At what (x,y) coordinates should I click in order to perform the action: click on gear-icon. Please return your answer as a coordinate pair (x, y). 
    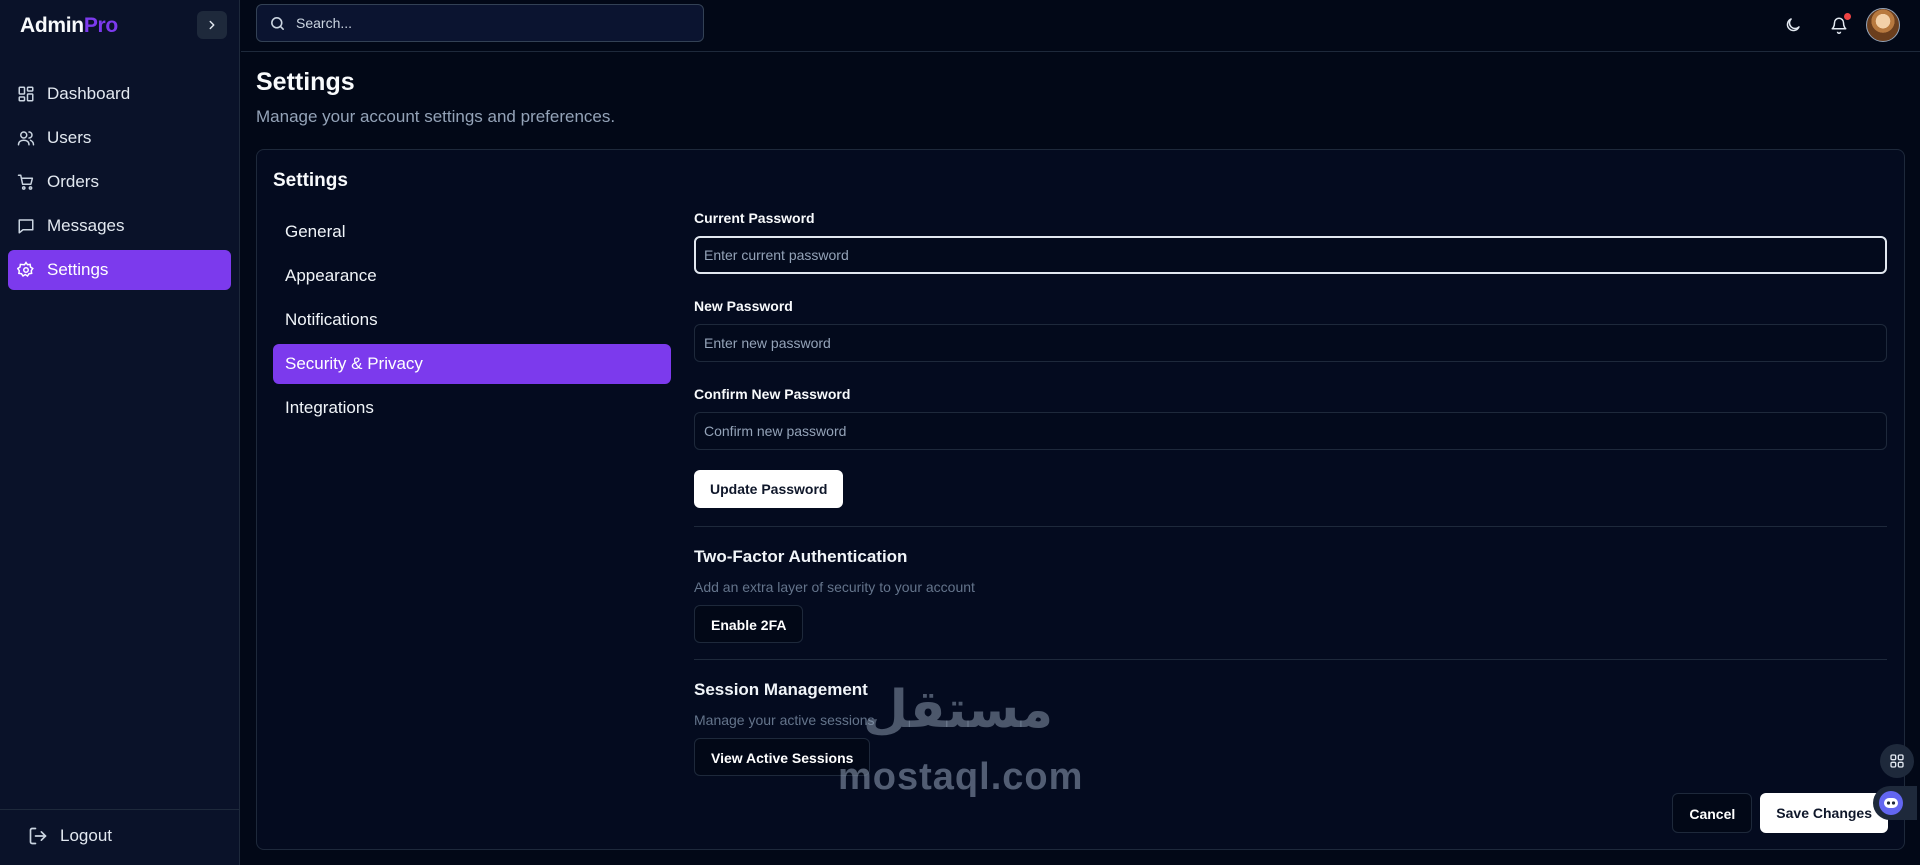
    Looking at the image, I should click on (26, 270).